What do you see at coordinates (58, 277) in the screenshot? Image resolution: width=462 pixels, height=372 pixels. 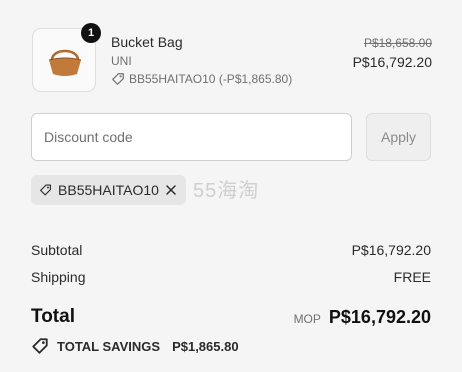 I see `shipping-label: Shipping` at bounding box center [58, 277].